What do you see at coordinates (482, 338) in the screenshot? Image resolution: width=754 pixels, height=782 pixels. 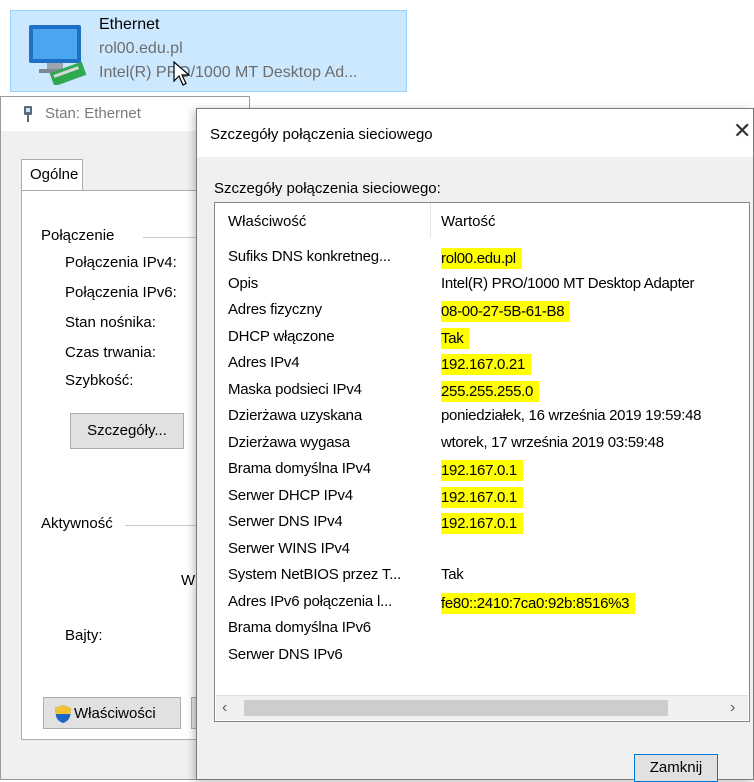 I see `list-item: DHCP włączone Tak` at bounding box center [482, 338].